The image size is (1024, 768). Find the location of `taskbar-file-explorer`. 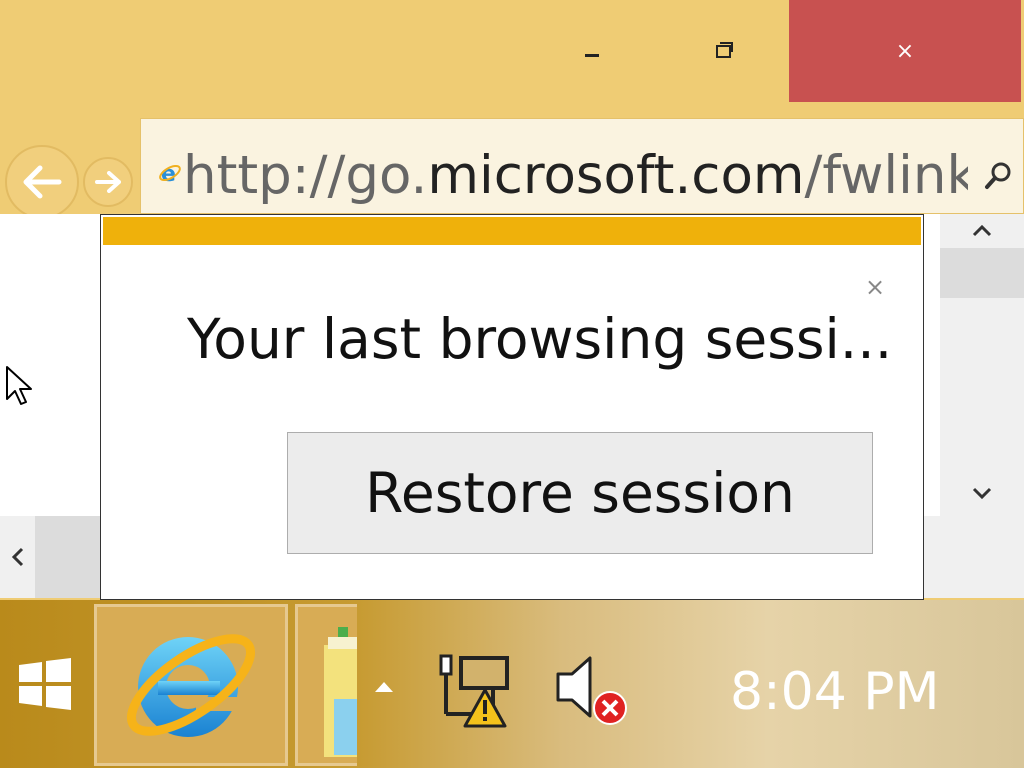

taskbar-file-explorer is located at coordinates (326, 685).